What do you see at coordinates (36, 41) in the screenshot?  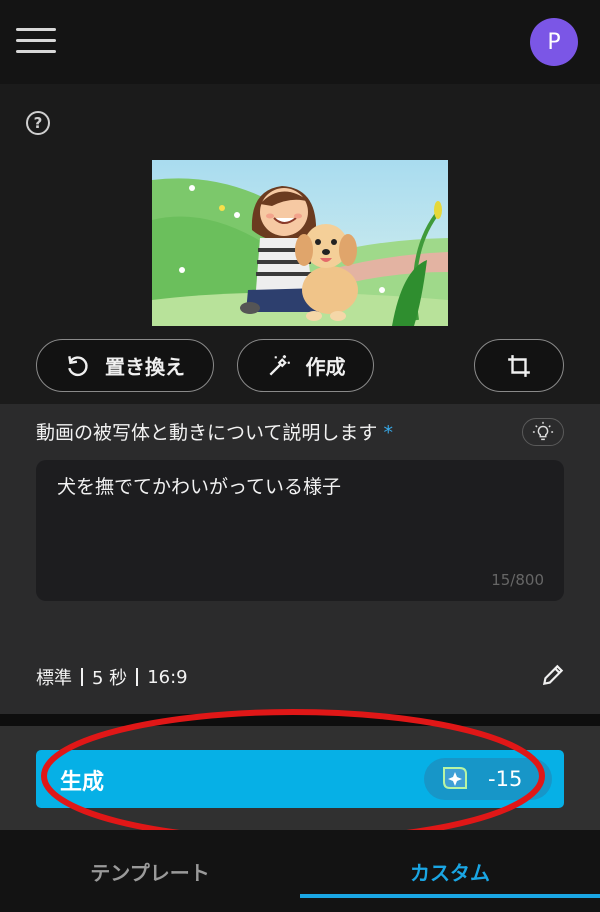 I see `menu-icon` at bounding box center [36, 41].